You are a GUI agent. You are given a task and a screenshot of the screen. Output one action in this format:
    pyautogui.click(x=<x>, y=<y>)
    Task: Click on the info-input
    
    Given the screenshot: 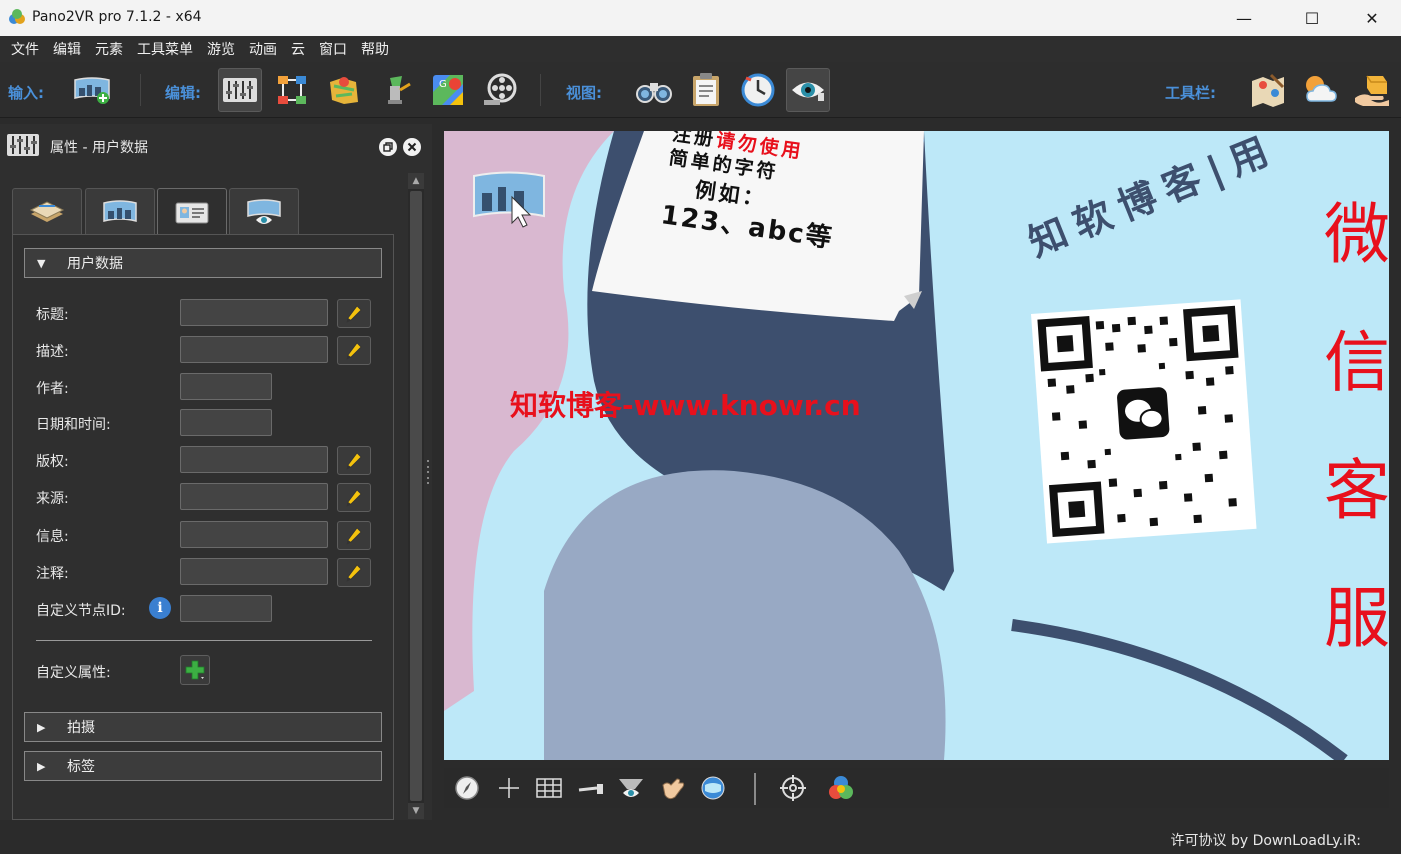 What is the action you would take?
    pyautogui.click(x=254, y=534)
    